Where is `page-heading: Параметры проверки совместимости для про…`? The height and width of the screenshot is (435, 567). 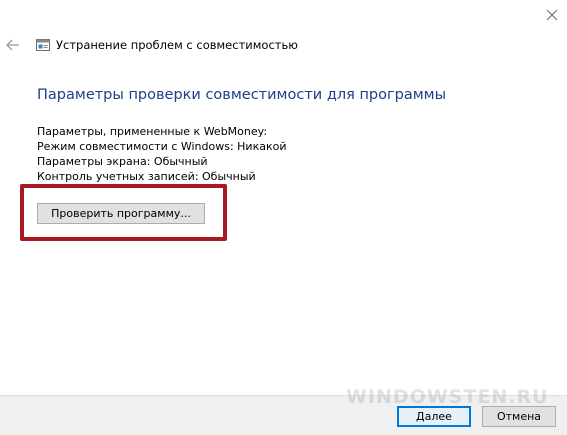 page-heading: Параметры проверки совместимости для про… is located at coordinates (242, 95).